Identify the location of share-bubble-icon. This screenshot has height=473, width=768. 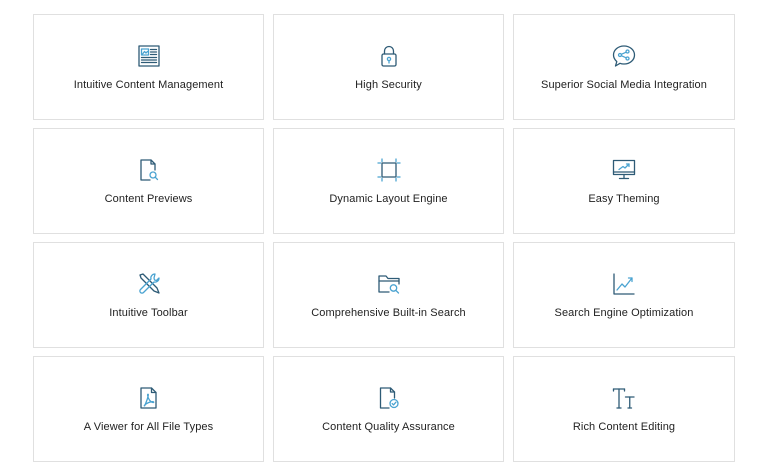
(624, 56).